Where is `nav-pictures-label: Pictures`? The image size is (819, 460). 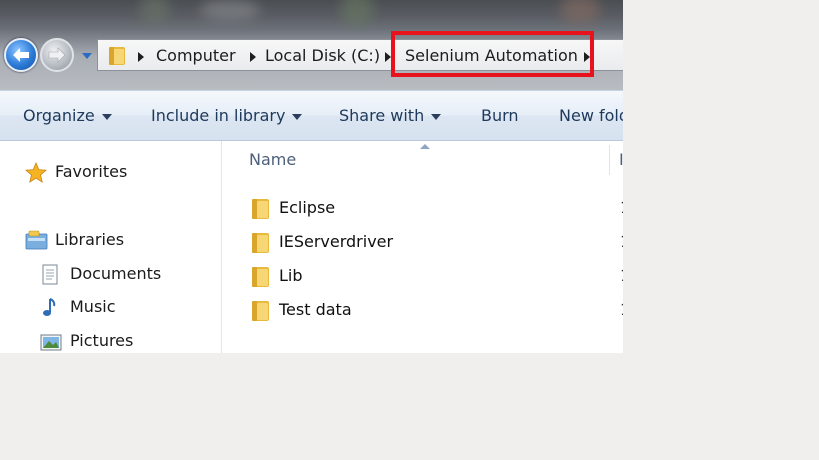 nav-pictures-label: Pictures is located at coordinates (102, 340).